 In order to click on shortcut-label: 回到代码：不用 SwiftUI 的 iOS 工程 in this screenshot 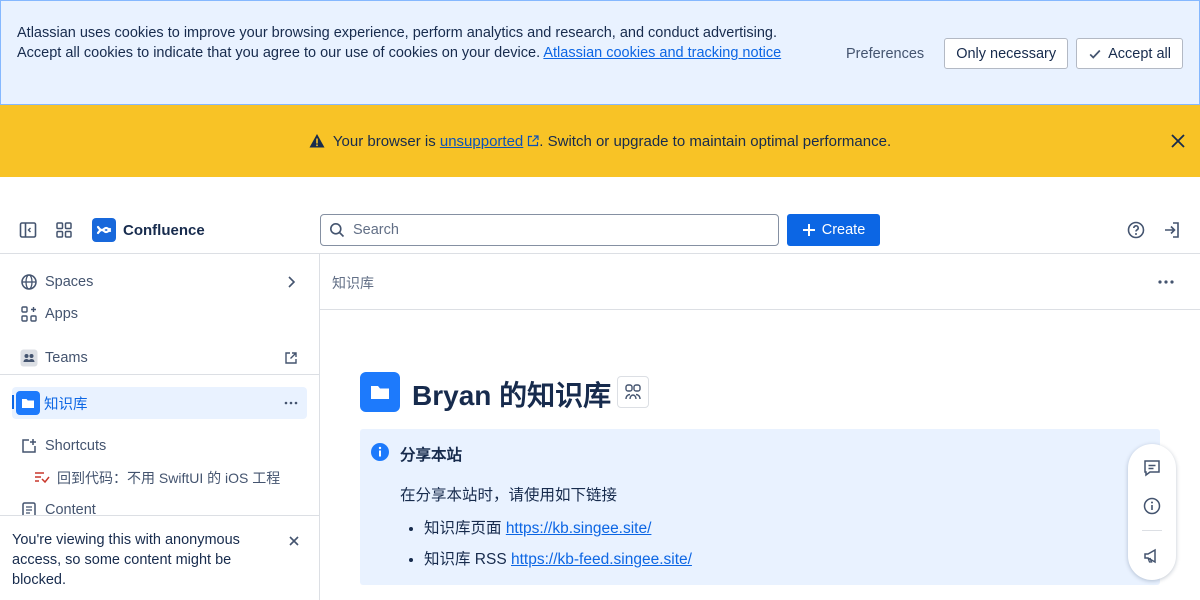, I will do `click(169, 478)`.